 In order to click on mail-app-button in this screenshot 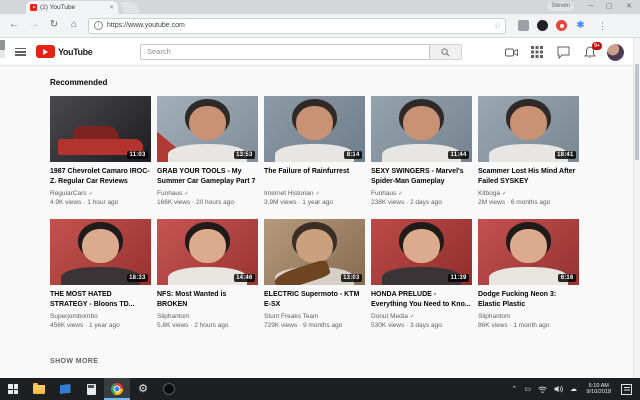, I will do `click(65, 389)`.